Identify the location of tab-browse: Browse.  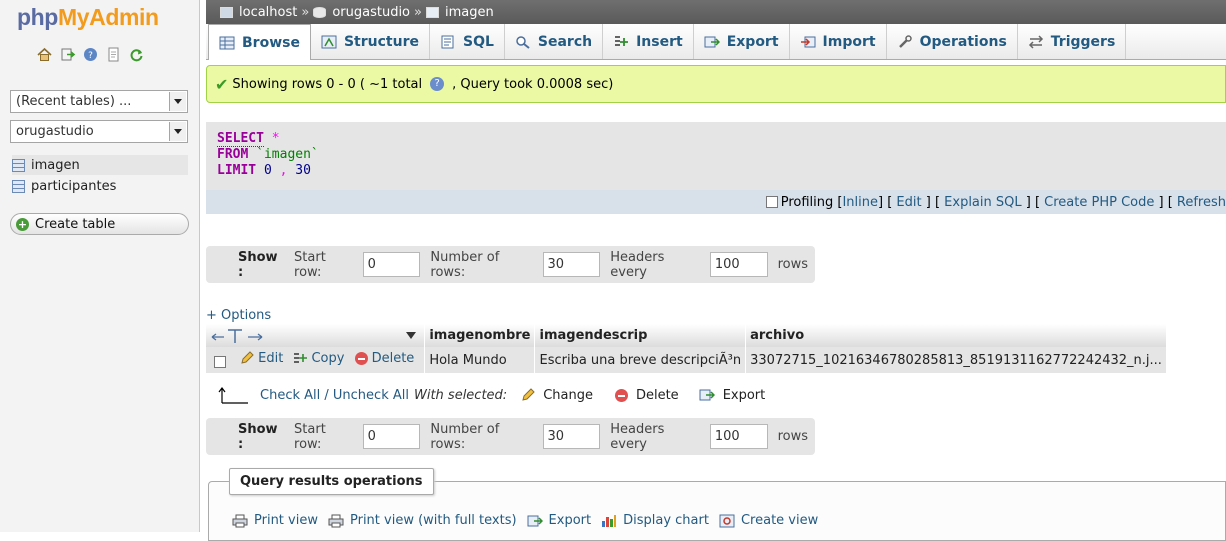
(259, 42).